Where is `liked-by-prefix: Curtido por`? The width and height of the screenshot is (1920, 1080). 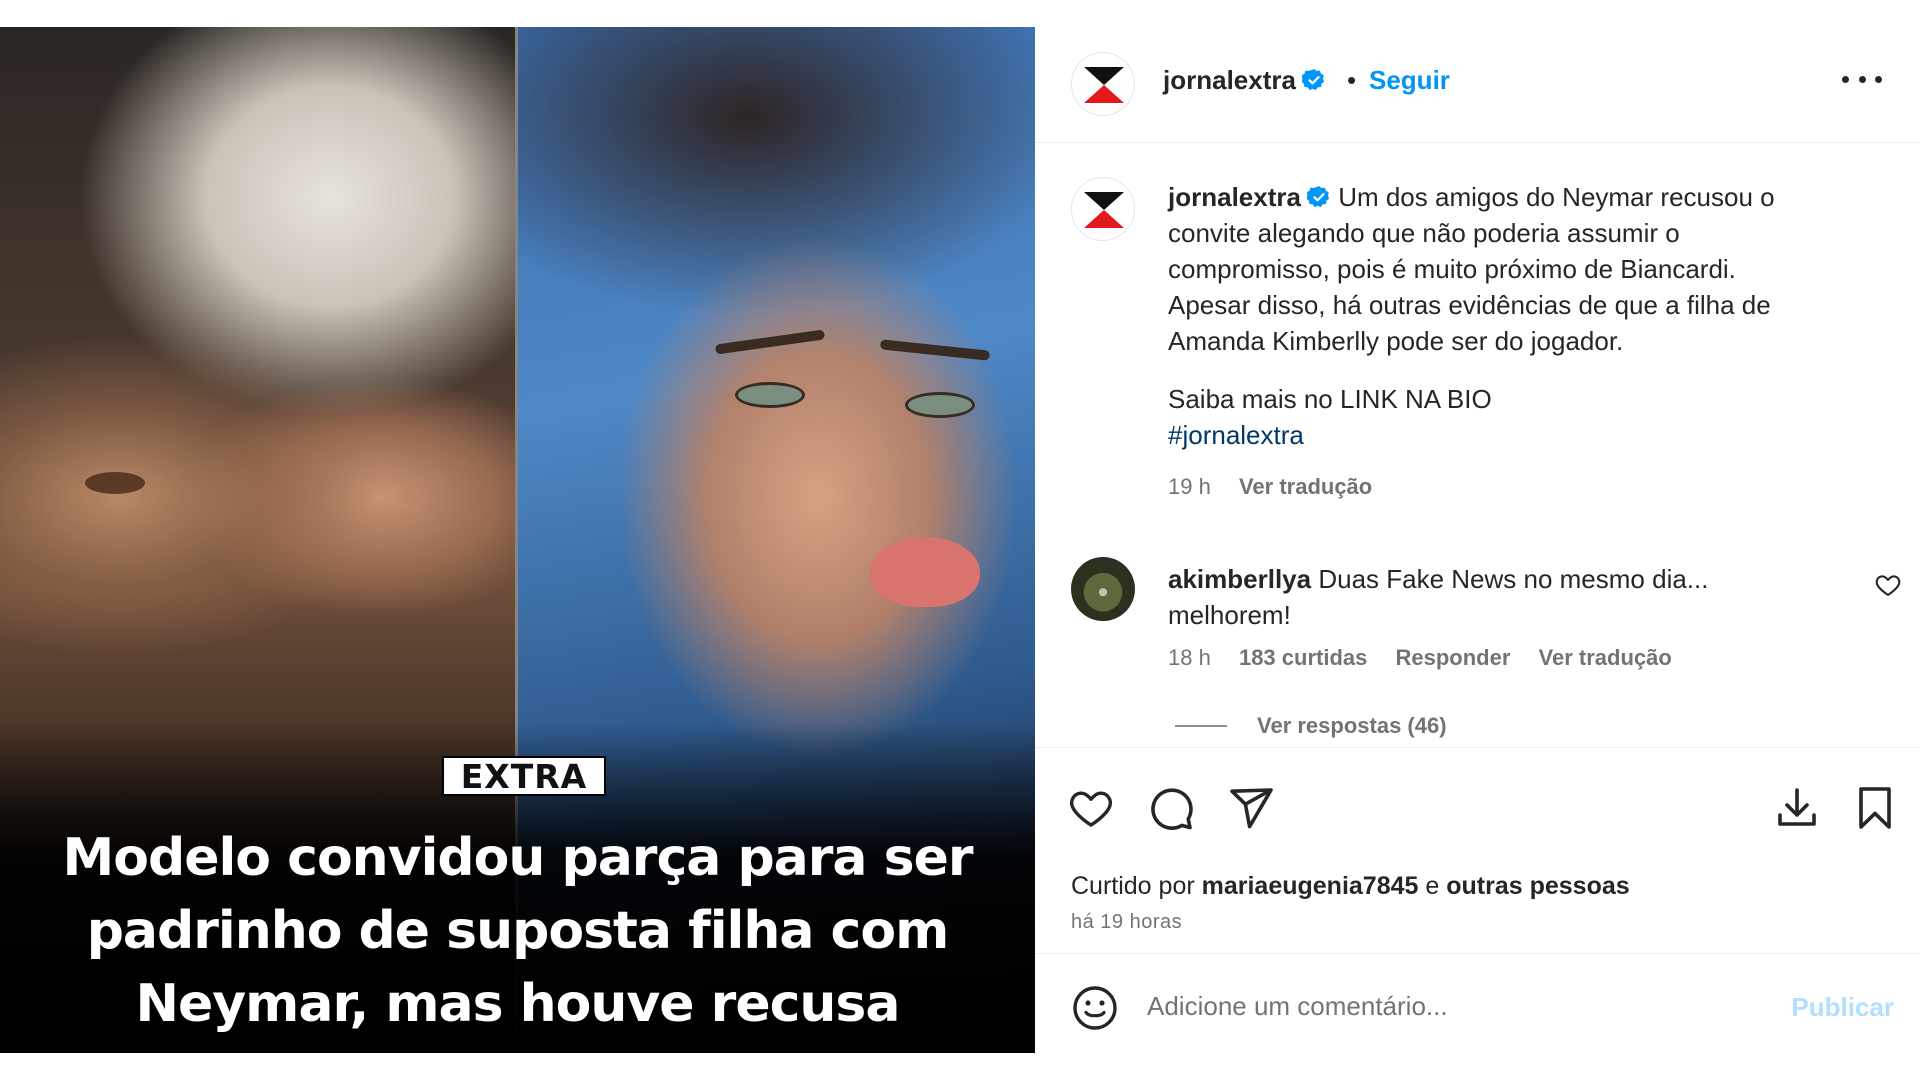 liked-by-prefix: Curtido por is located at coordinates (1133, 886).